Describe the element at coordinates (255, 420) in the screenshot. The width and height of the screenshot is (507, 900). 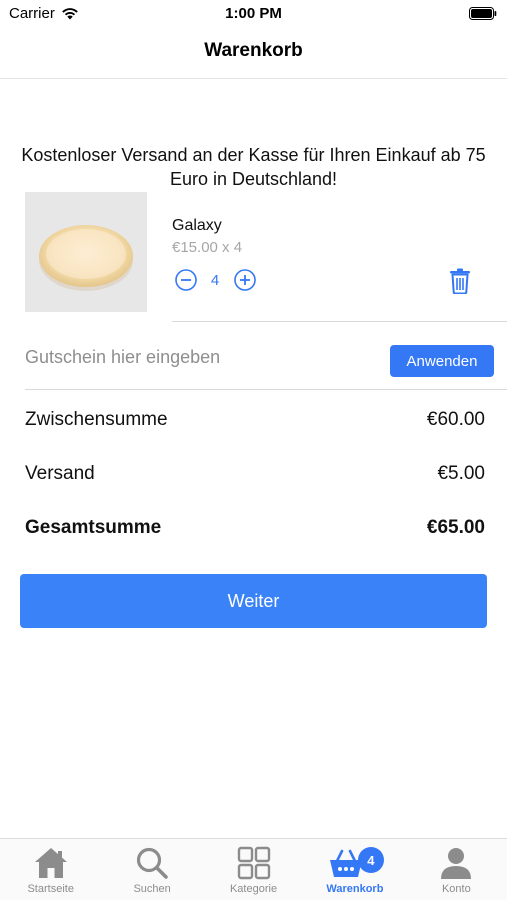
I see `subtotal-row: Zwischensumme €60.00` at that location.